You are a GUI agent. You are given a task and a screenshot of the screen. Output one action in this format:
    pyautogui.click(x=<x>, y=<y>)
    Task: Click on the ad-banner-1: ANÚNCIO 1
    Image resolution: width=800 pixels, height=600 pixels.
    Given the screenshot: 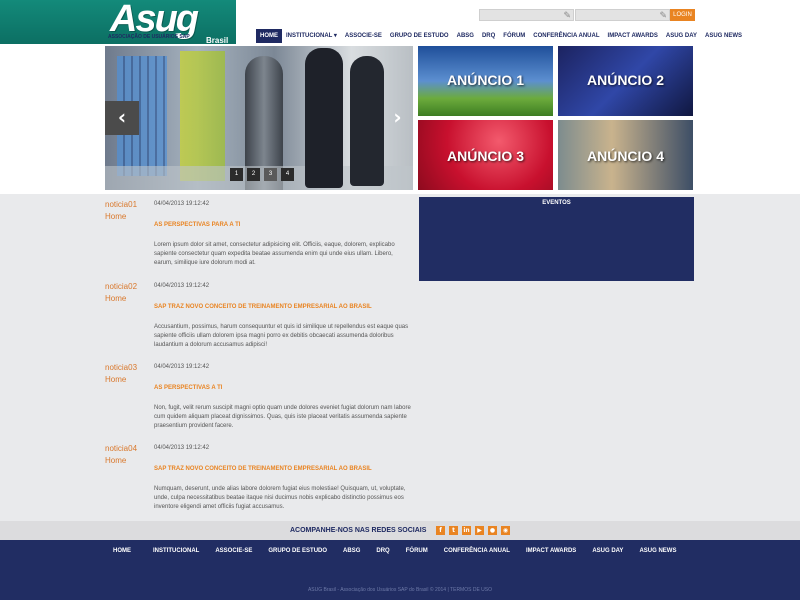 What is the action you would take?
    pyautogui.click(x=485, y=81)
    